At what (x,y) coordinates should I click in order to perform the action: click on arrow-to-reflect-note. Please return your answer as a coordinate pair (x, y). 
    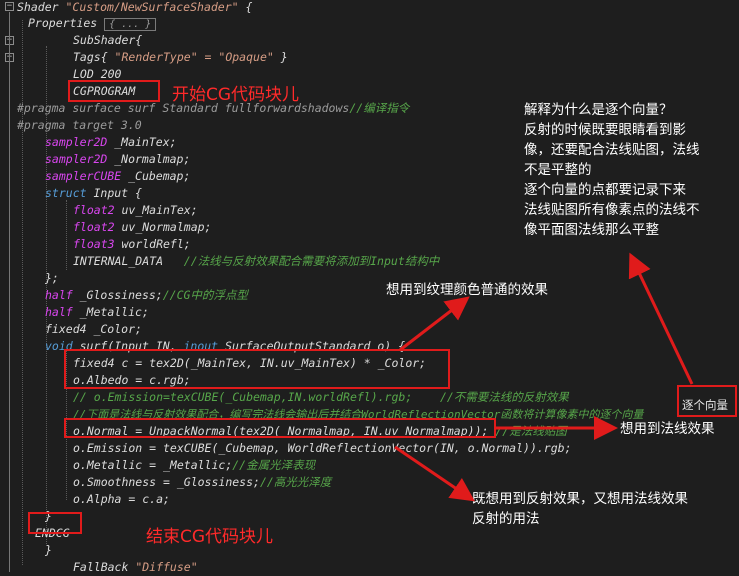
    Looking at the image, I should click on (434, 473).